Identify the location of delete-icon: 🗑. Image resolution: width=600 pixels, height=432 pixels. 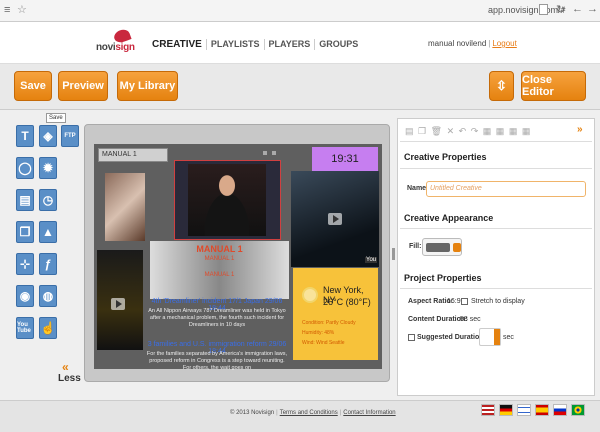
(437, 131).